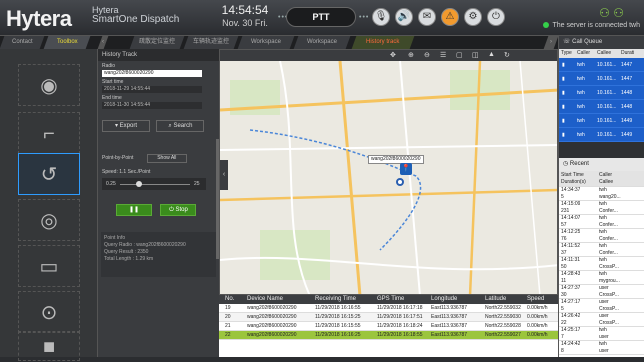 Image resolution: width=644 pixels, height=362 pixels. I want to click on total-length: Total Length : 1.29 km, so click(129, 259).